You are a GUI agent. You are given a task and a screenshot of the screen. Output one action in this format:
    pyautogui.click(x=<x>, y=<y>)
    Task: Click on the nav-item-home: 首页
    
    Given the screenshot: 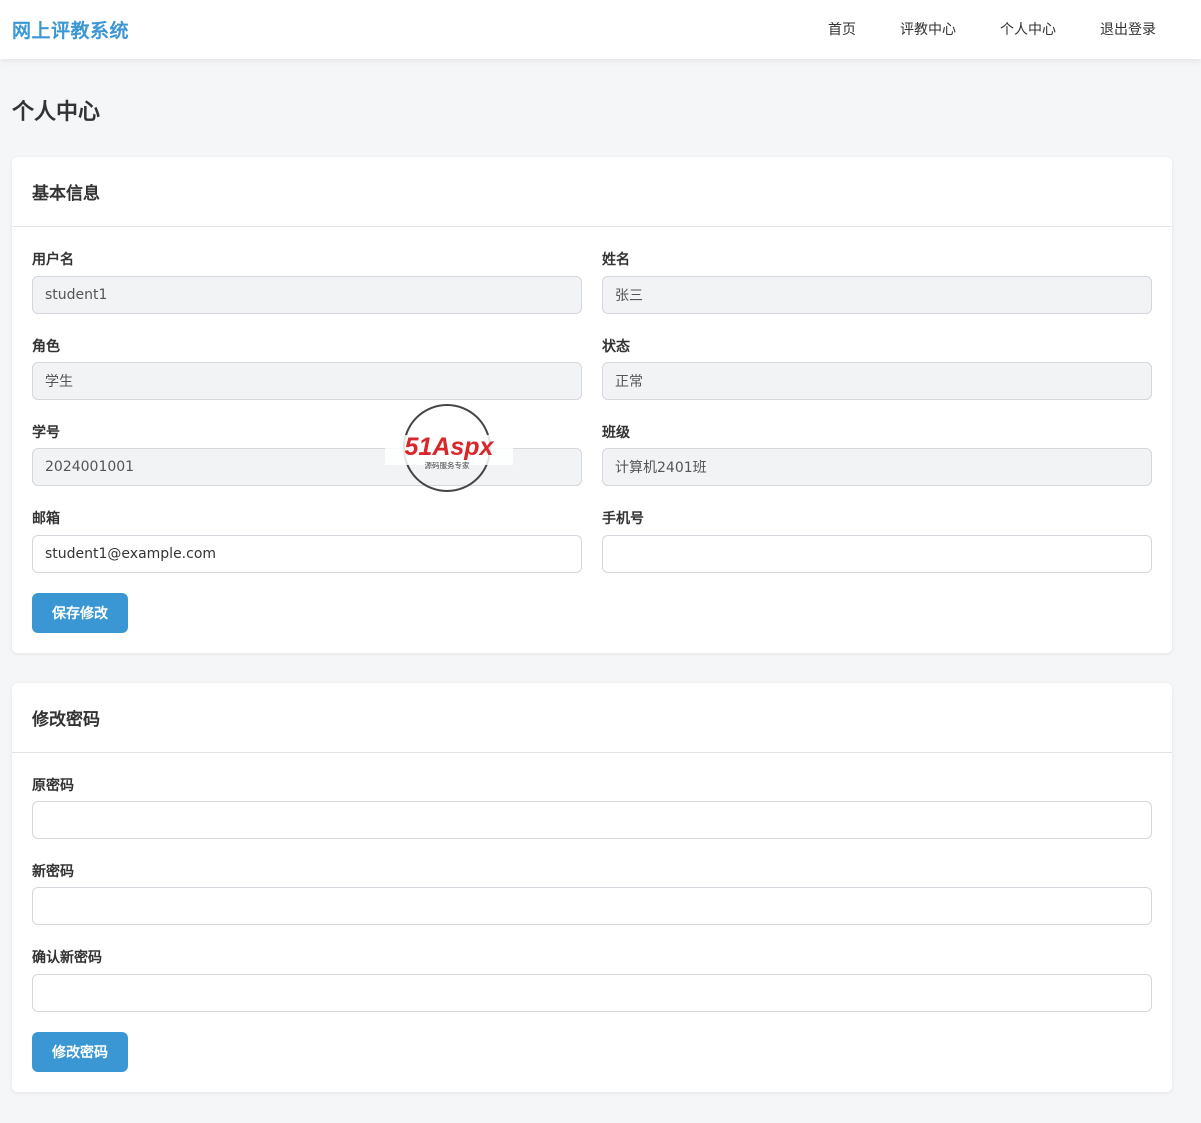 What is the action you would take?
    pyautogui.click(x=842, y=29)
    